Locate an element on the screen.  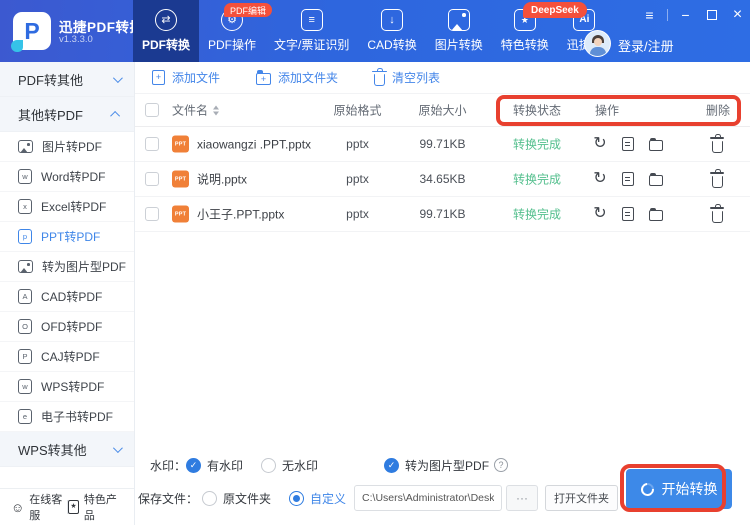
refresh-icon: ↻ is located at coordinates (600, 178).